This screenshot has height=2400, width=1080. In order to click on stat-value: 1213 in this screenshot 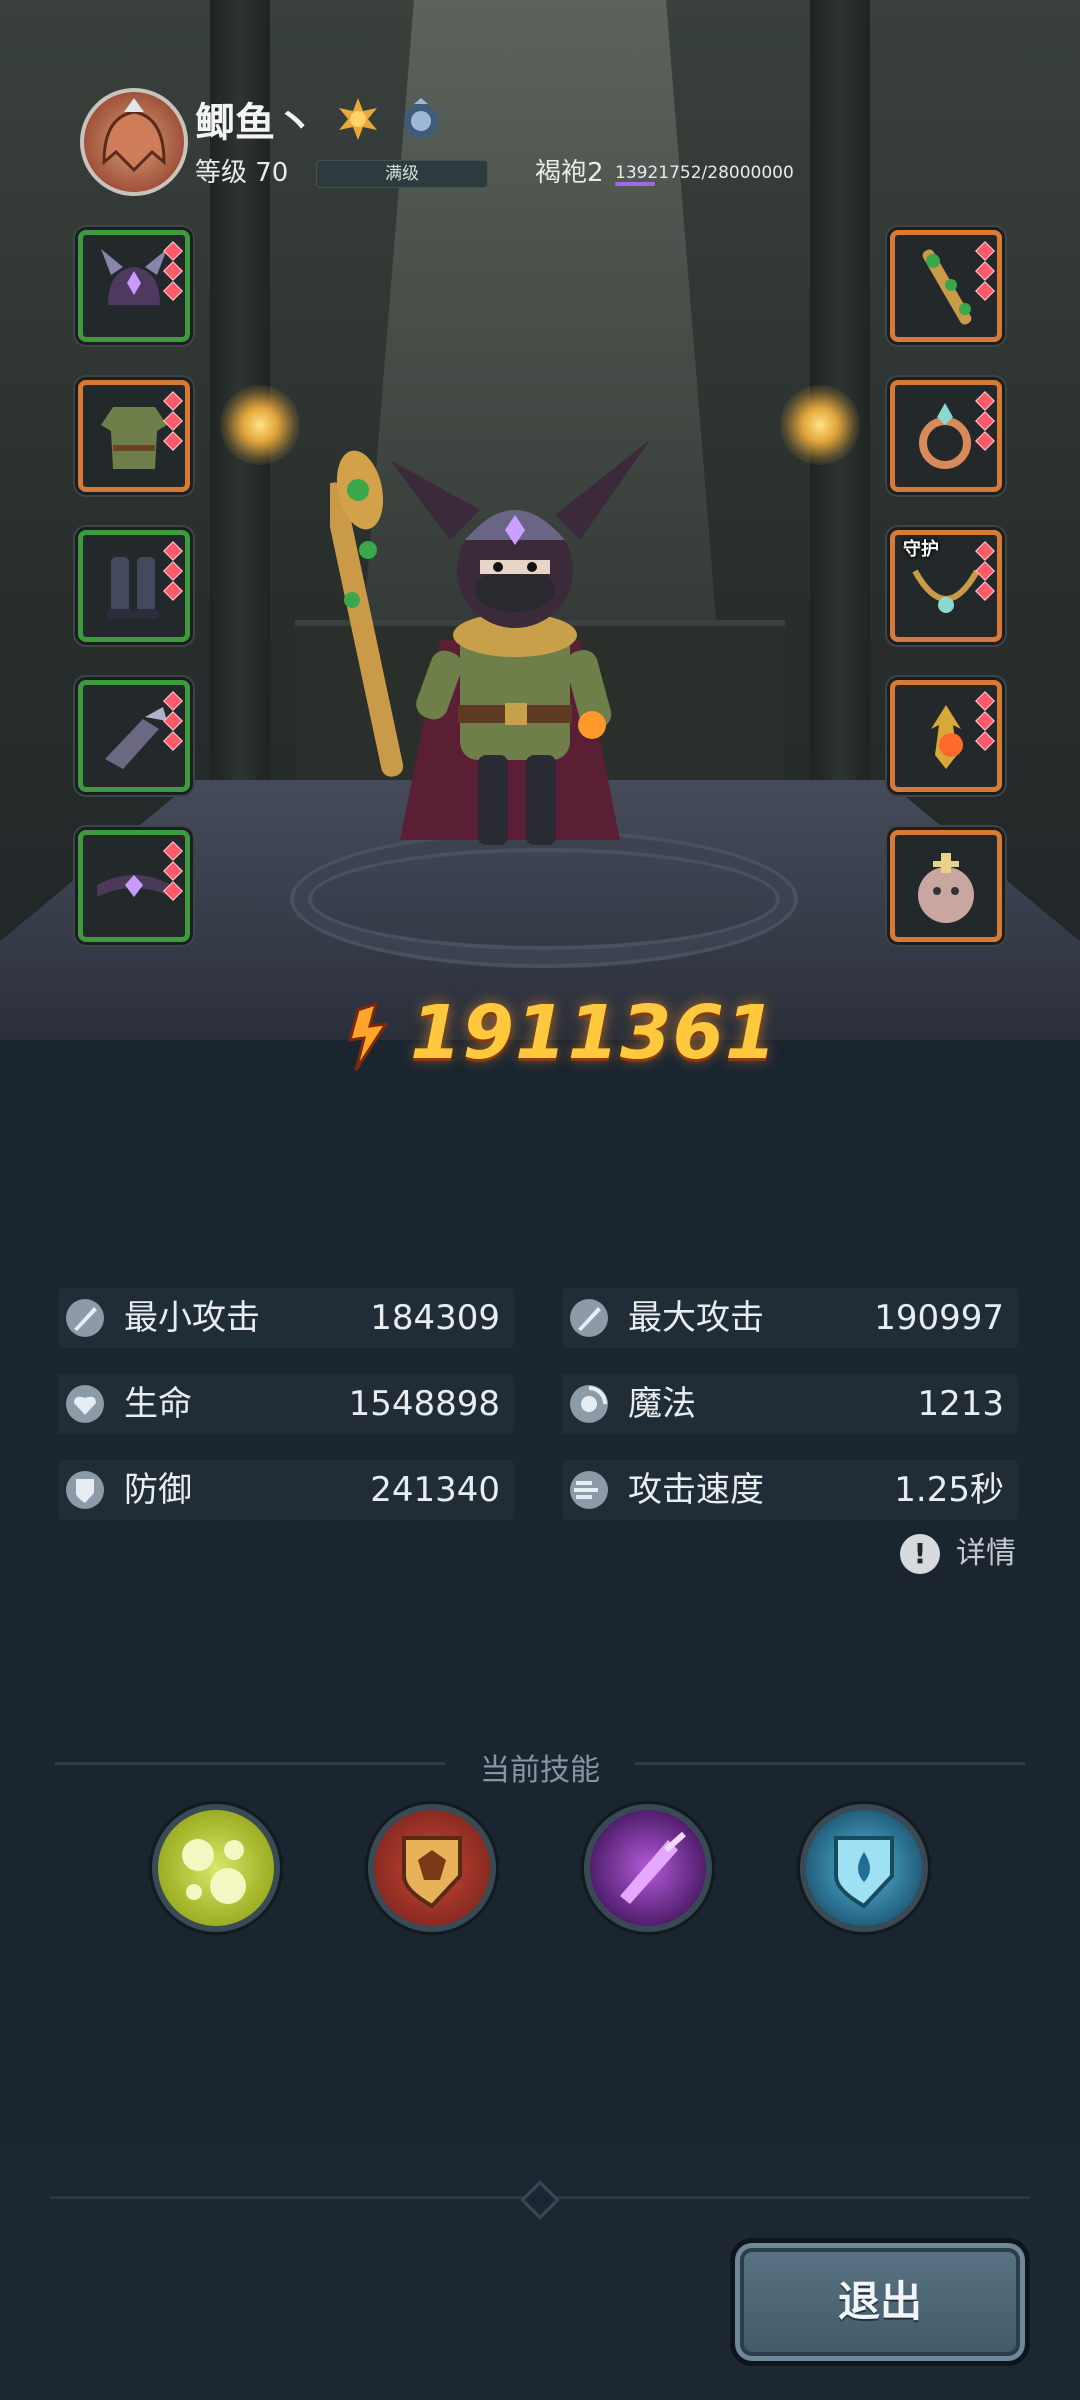, I will do `click(960, 1404)`.